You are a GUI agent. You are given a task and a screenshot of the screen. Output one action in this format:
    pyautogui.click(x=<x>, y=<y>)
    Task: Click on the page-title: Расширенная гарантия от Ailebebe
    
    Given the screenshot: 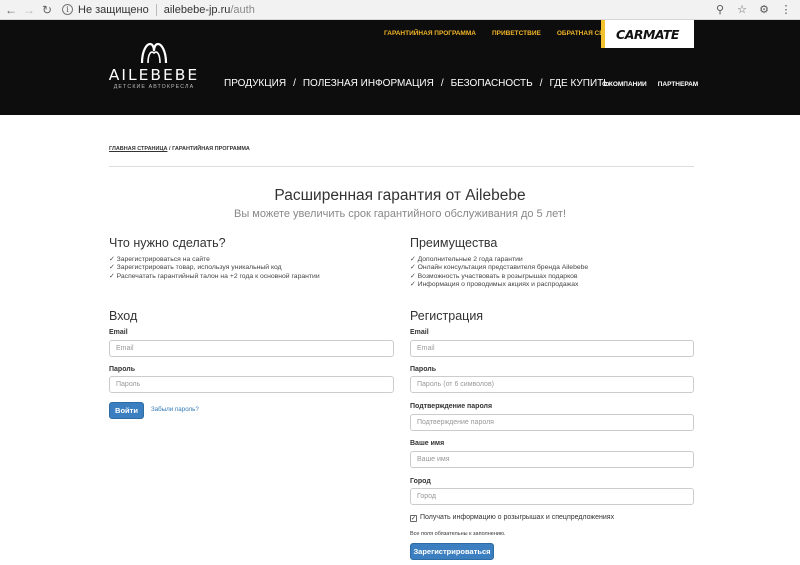 What is the action you would take?
    pyautogui.click(x=400, y=195)
    